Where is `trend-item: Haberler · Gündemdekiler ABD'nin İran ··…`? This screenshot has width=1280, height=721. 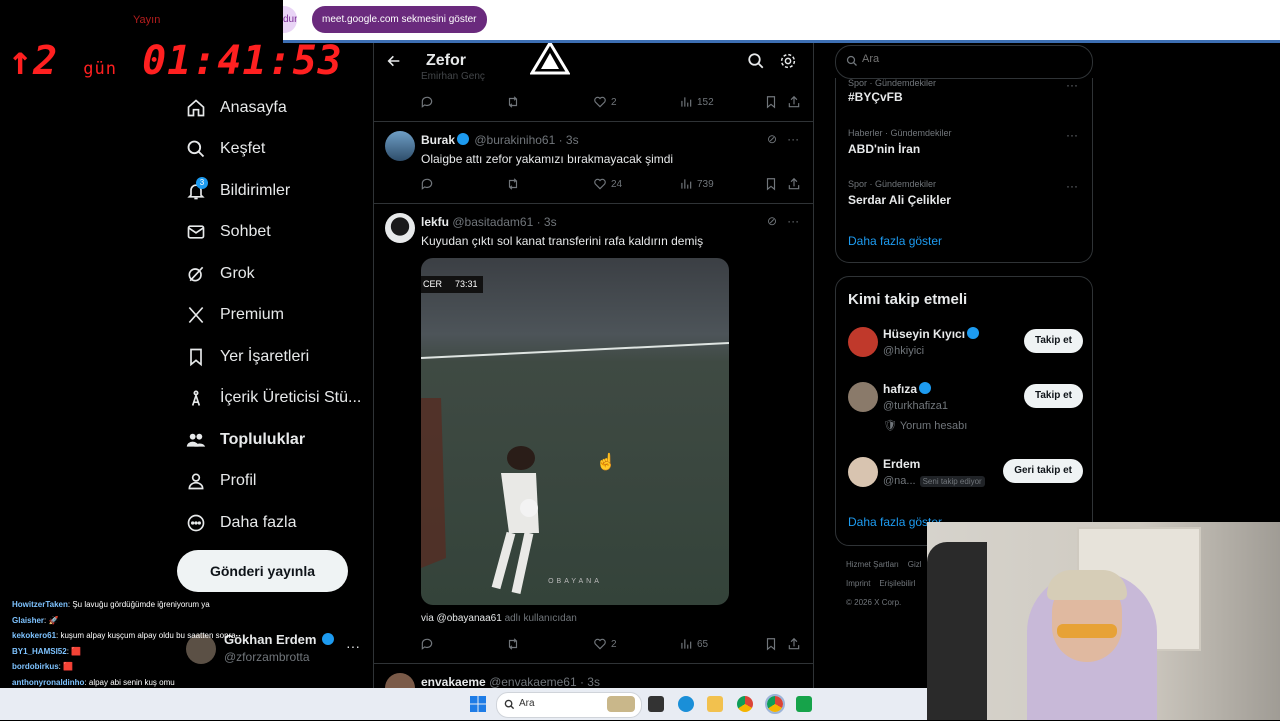 trend-item: Haberler · Gündemdekiler ABD'nin İran ··… is located at coordinates (963, 142).